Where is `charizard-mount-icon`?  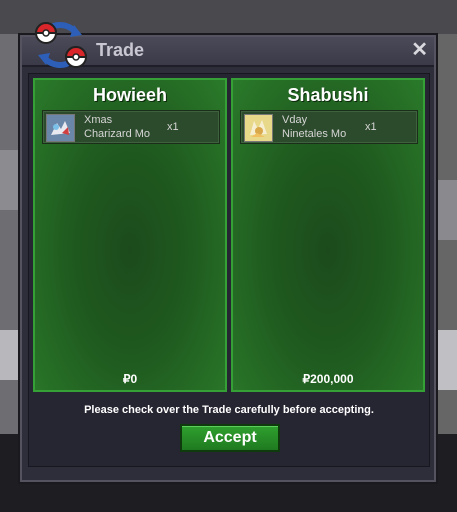 charizard-mount-icon is located at coordinates (60, 128).